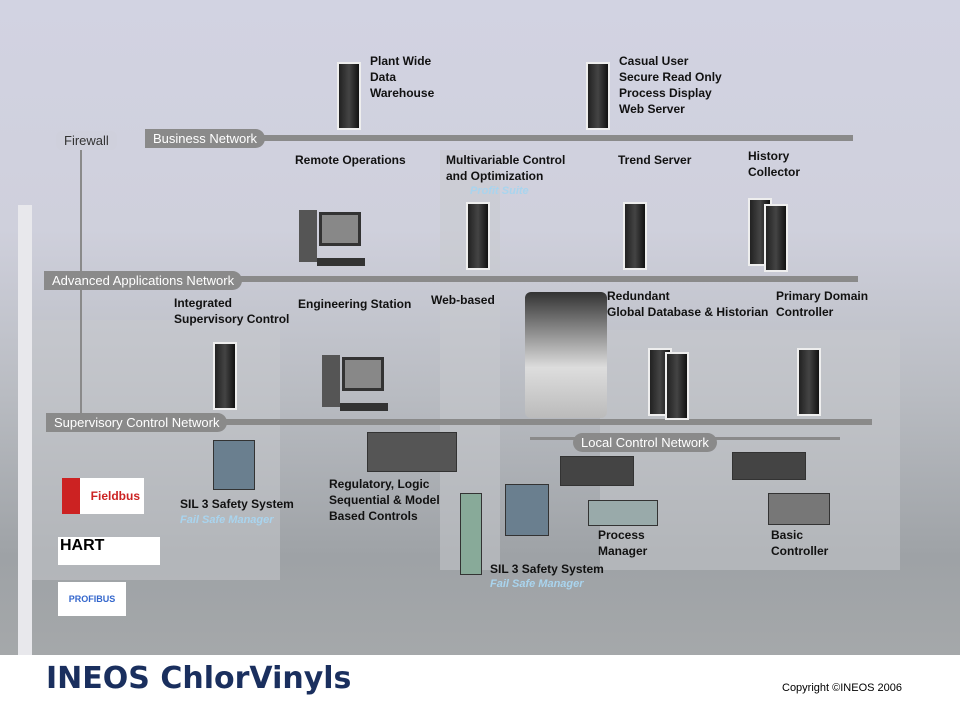  What do you see at coordinates (205, 138) in the screenshot?
I see `business-network-label: Business Network` at bounding box center [205, 138].